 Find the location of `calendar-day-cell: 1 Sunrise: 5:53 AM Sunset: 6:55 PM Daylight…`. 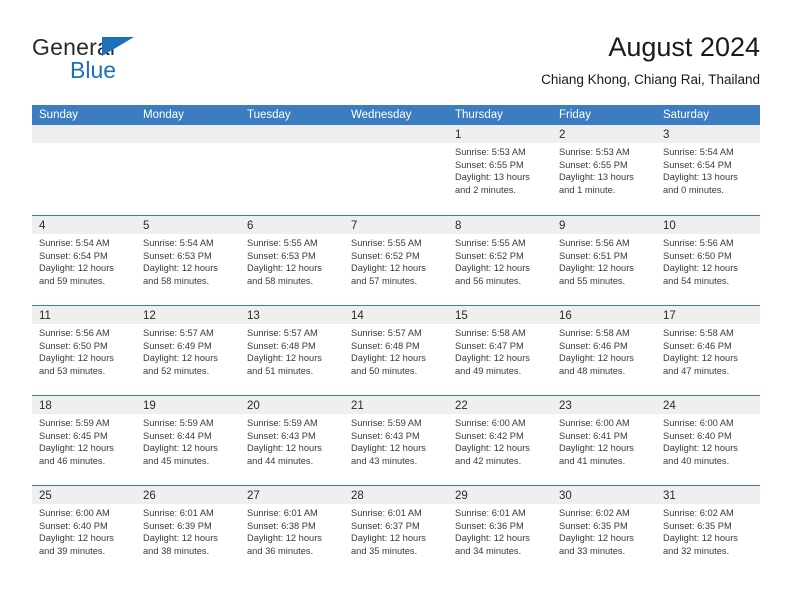

calendar-day-cell: 1 Sunrise: 5:53 AM Sunset: 6:55 PM Daylight… is located at coordinates (500, 170).